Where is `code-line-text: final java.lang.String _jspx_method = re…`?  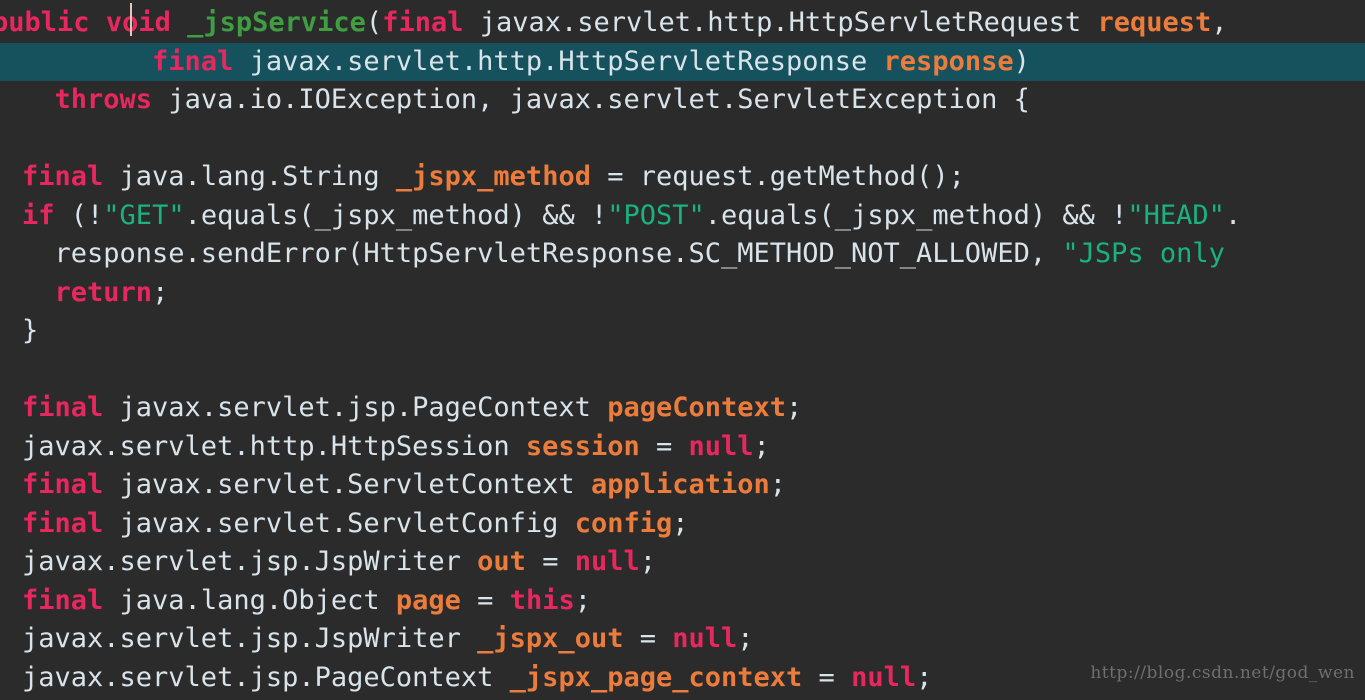 code-line-text: final java.lang.String _jspx_method = re… is located at coordinates (493, 176).